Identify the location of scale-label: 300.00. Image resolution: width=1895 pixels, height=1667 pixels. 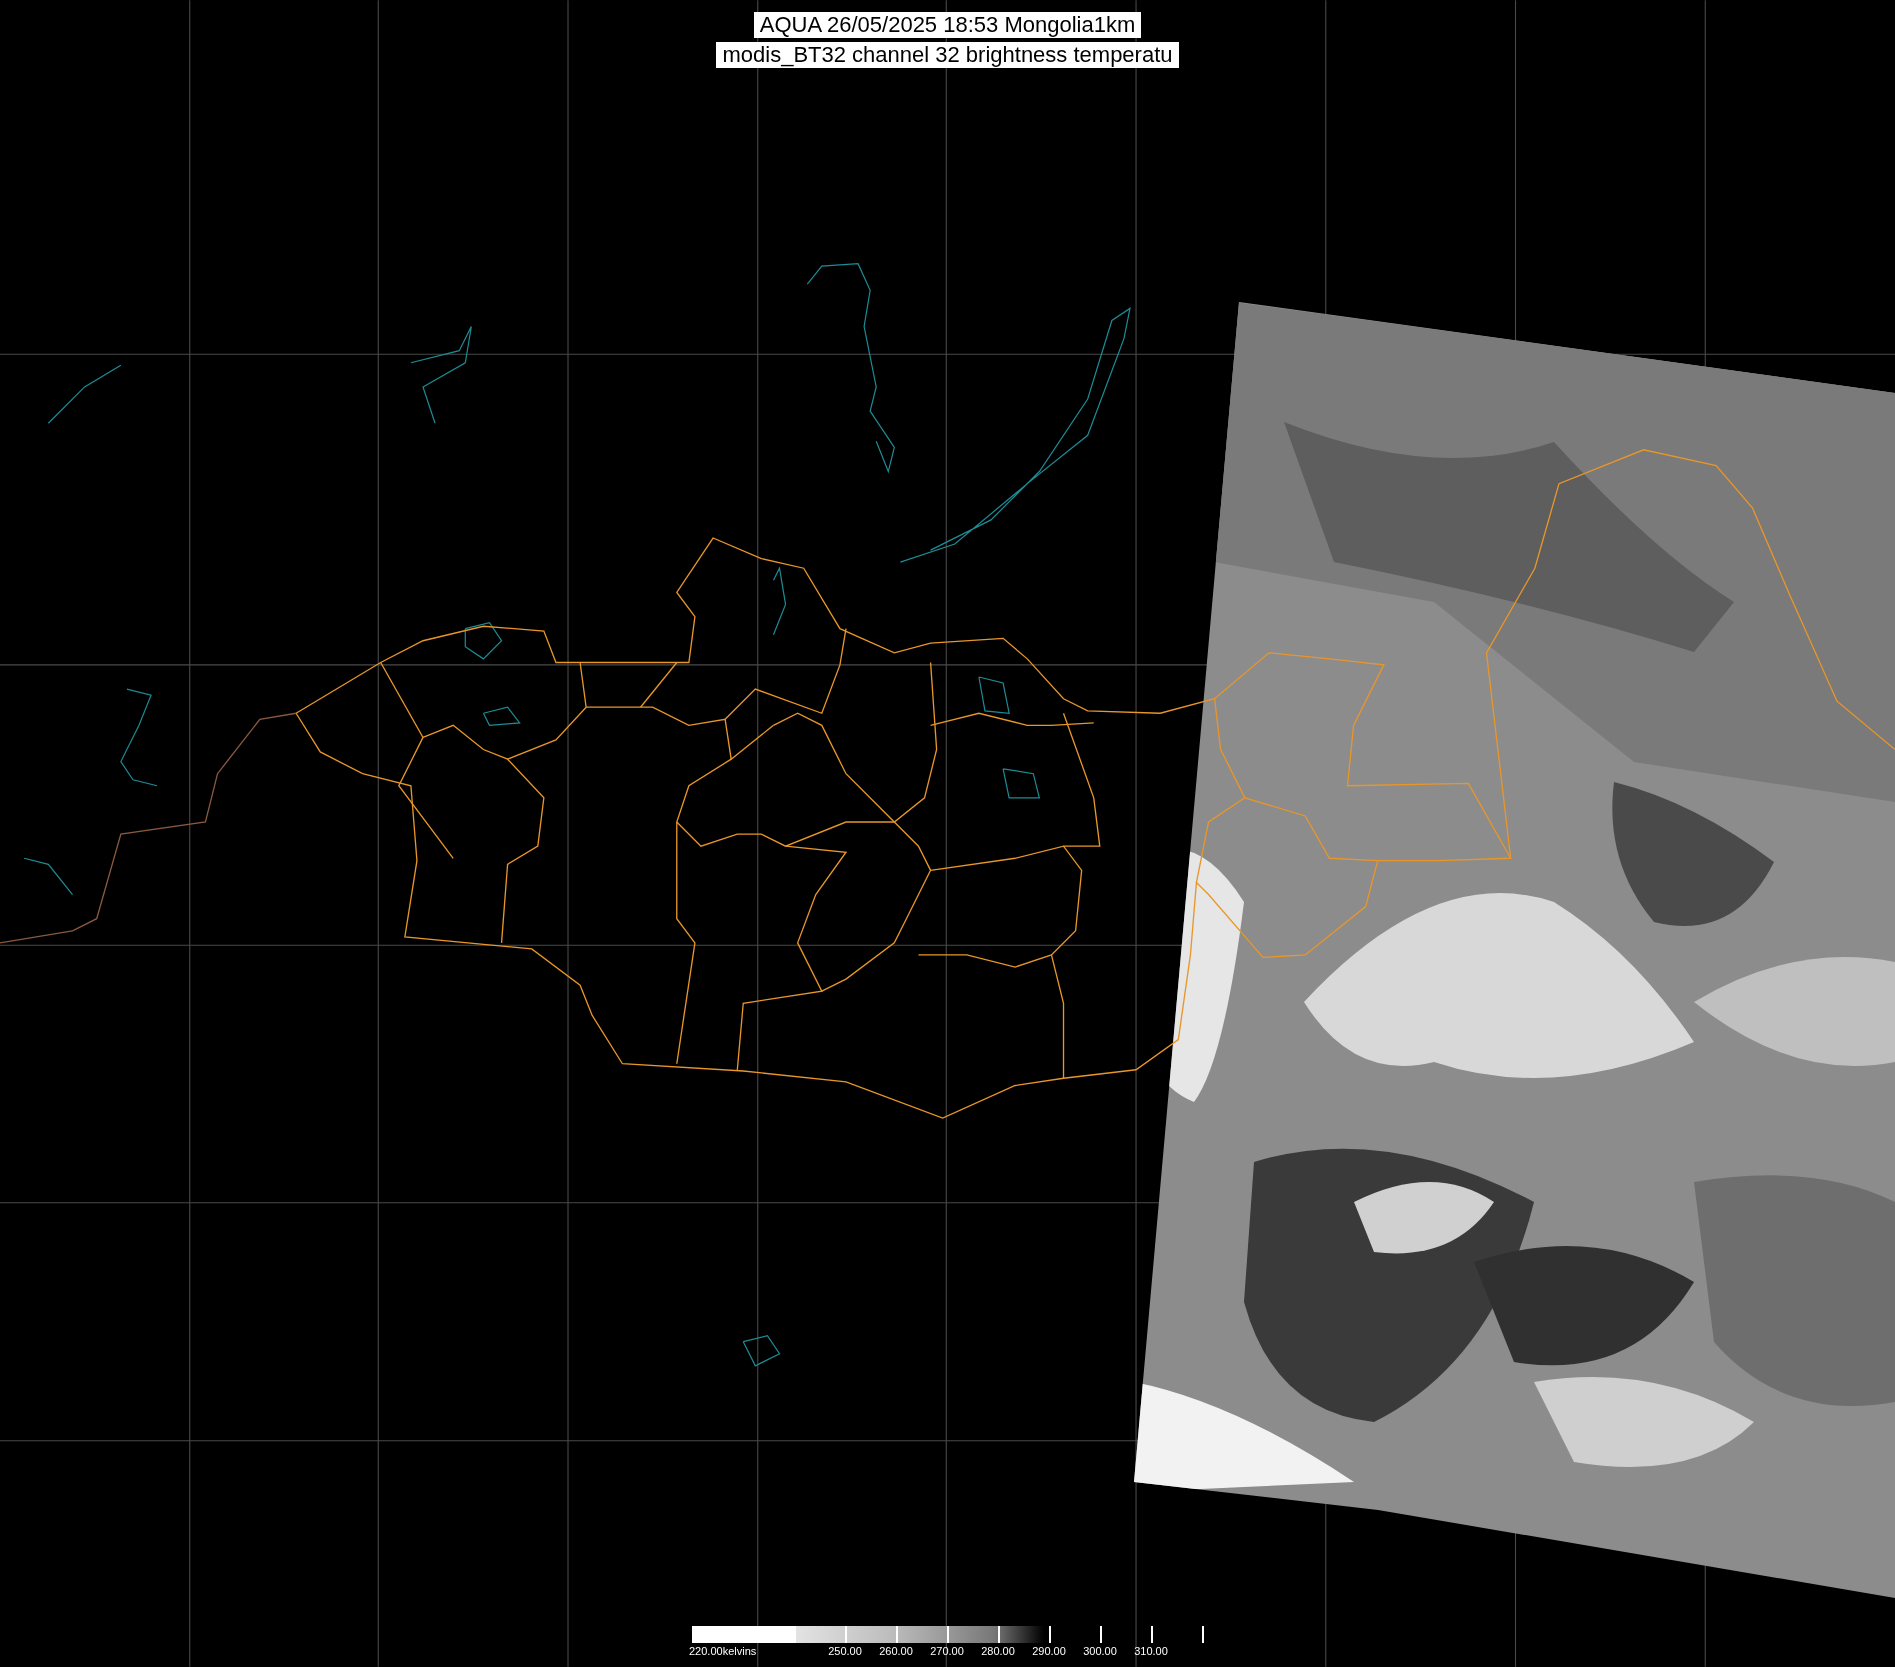
(1100, 1651).